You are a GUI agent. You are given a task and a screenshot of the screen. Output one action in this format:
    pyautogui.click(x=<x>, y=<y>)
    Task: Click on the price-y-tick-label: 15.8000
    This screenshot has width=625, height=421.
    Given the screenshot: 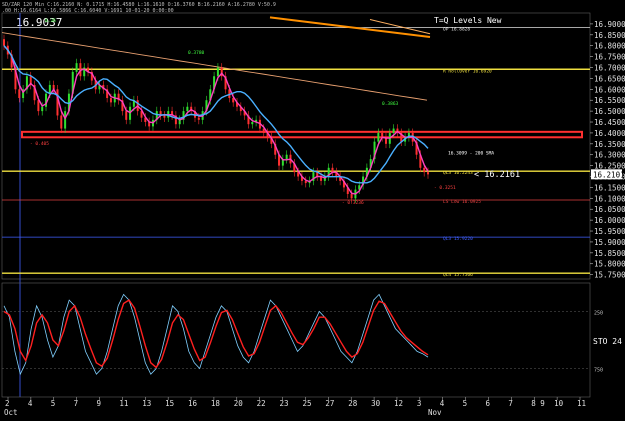 What is the action you would take?
    pyautogui.click(x=609, y=264)
    